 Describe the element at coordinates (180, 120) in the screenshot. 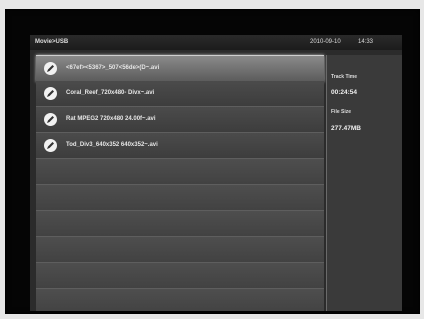

I see `file-row: Rat MPEG2 720x480 24.00f~.avi` at that location.